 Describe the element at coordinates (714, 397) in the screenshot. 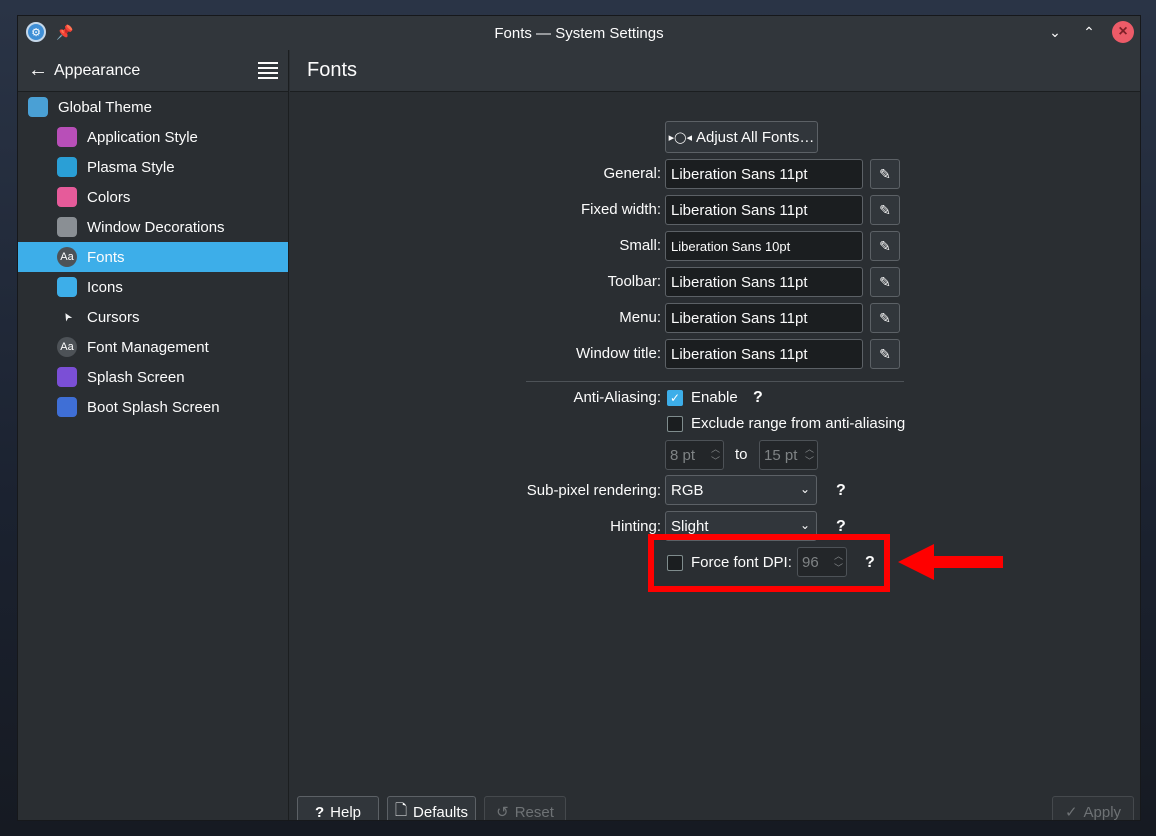

I see `enable-antialiasing-label: Enable` at that location.